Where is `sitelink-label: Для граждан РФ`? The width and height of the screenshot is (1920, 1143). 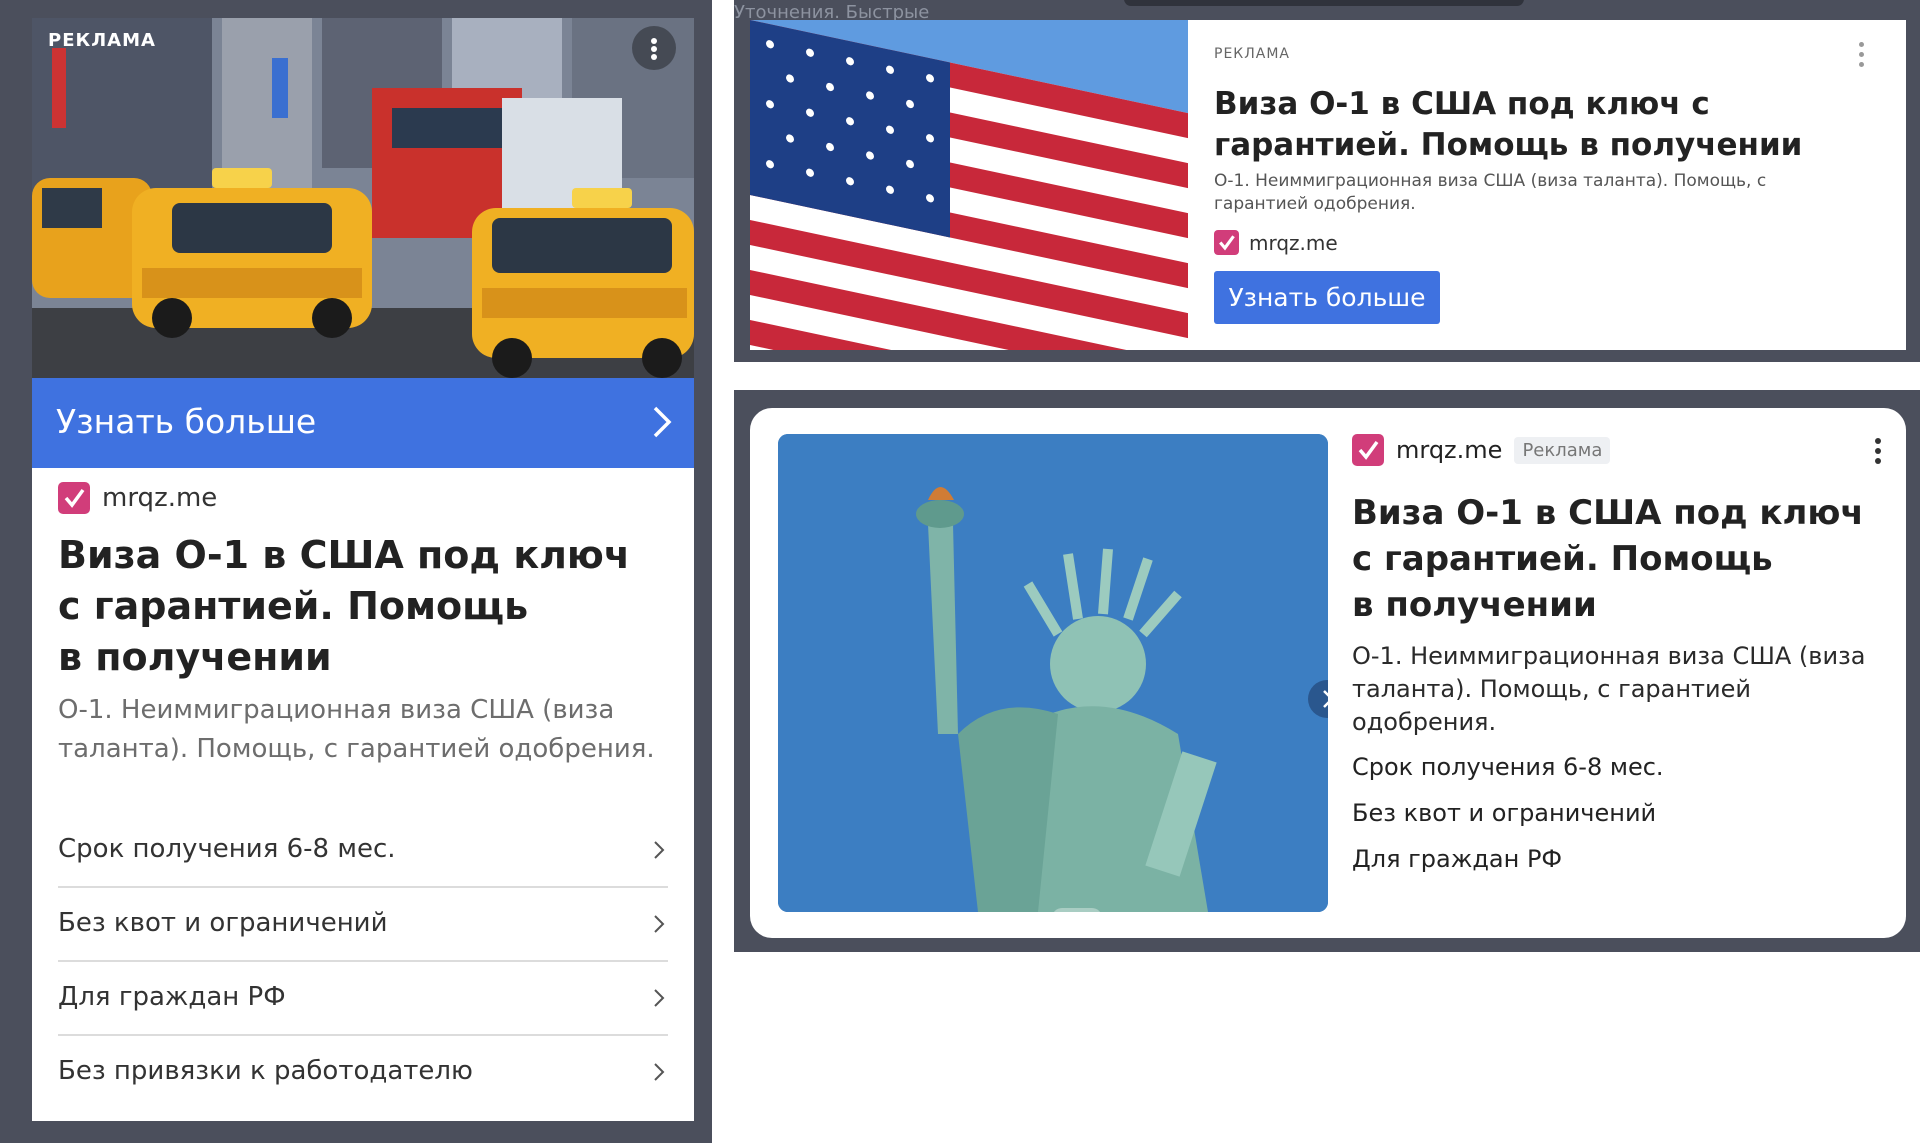
sitelink-label: Для граждан РФ is located at coordinates (172, 997).